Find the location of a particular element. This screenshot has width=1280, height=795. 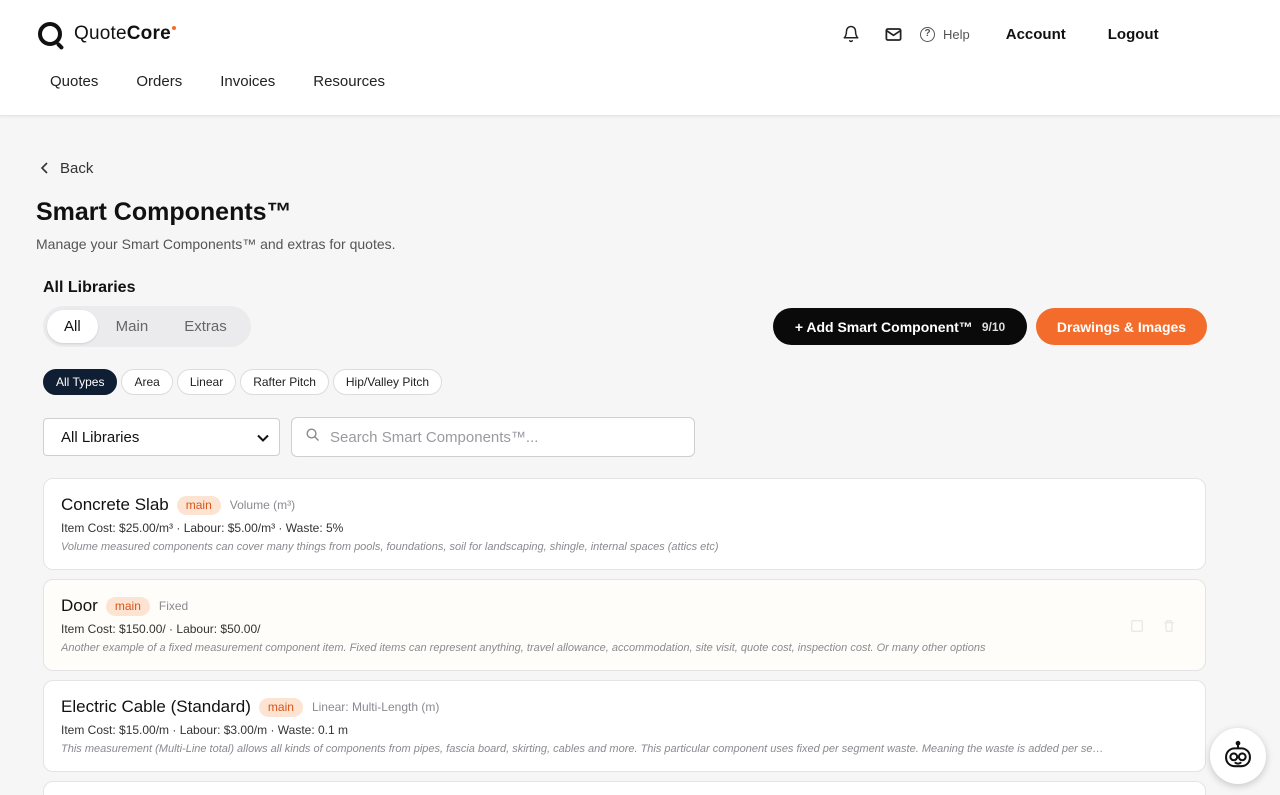

library-segment-control: All Main Extras is located at coordinates (147, 326).